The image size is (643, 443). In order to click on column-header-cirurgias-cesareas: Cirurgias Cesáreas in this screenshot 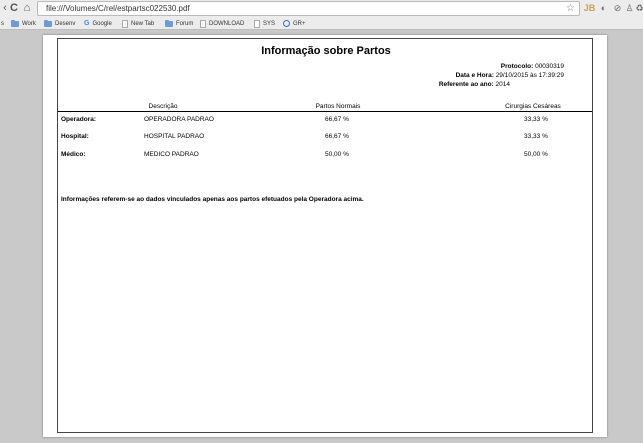, I will do `click(533, 106)`.